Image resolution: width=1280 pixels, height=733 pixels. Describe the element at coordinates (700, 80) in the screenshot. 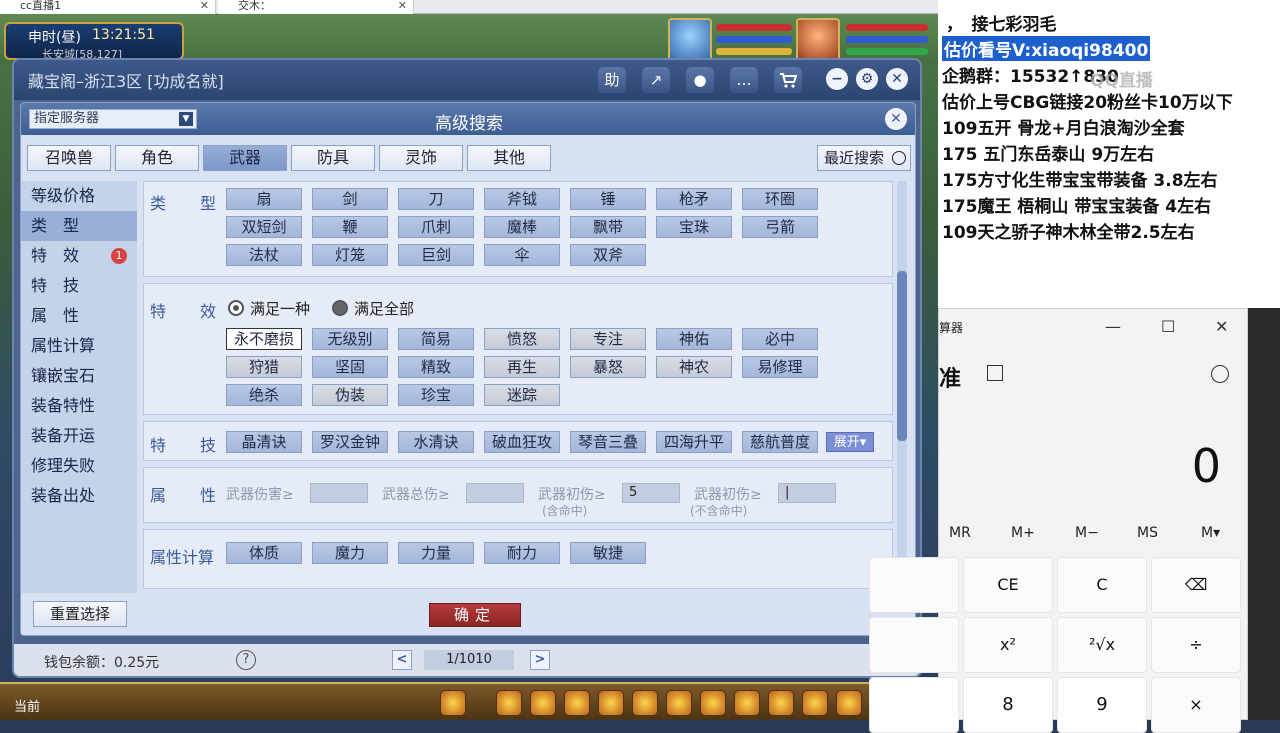

I see `record-button: ●` at that location.